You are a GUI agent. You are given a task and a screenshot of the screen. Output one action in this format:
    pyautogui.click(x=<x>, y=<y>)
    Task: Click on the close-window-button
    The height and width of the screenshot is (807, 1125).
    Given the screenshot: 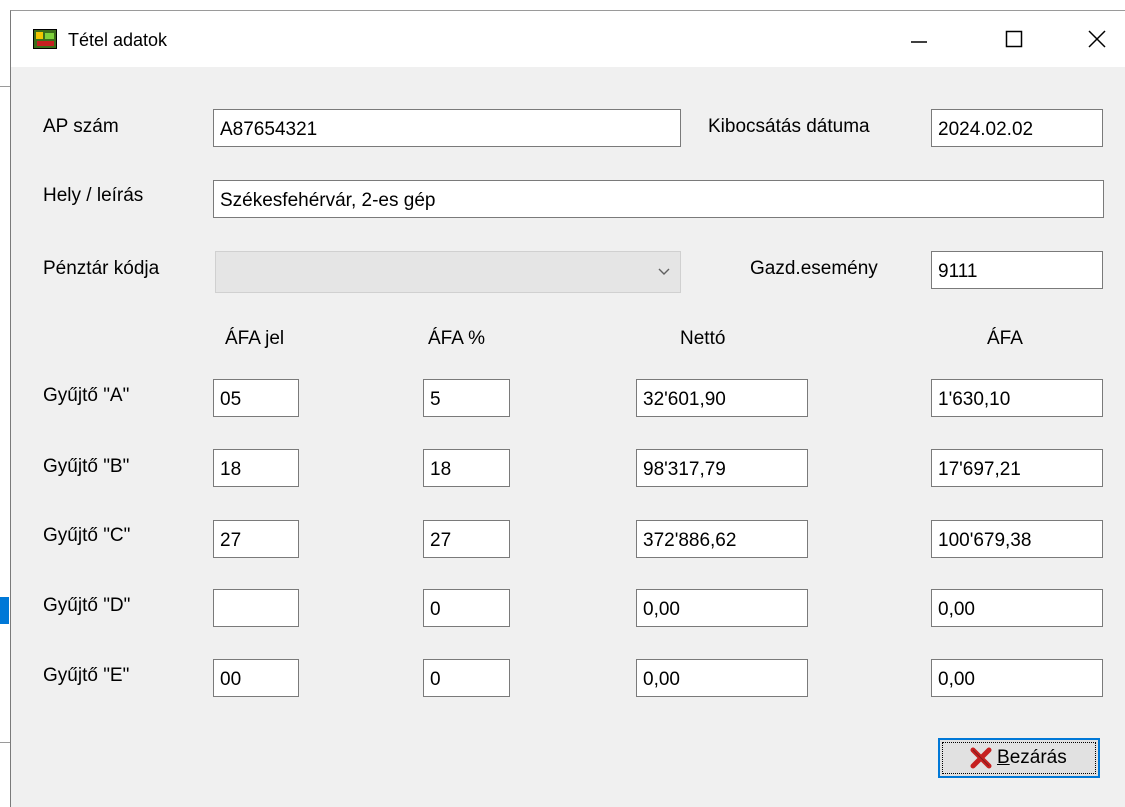 What is the action you would take?
    pyautogui.click(x=1097, y=39)
    